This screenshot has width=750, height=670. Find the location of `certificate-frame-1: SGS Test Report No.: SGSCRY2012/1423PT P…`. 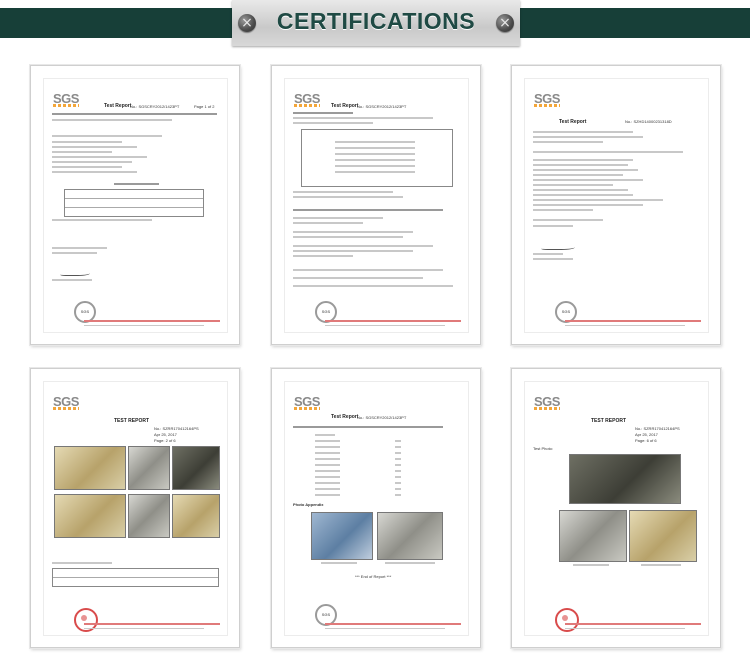

certificate-frame-1: SGS Test Report No.: SGSCRY2012/1423PT P… is located at coordinates (135, 205).